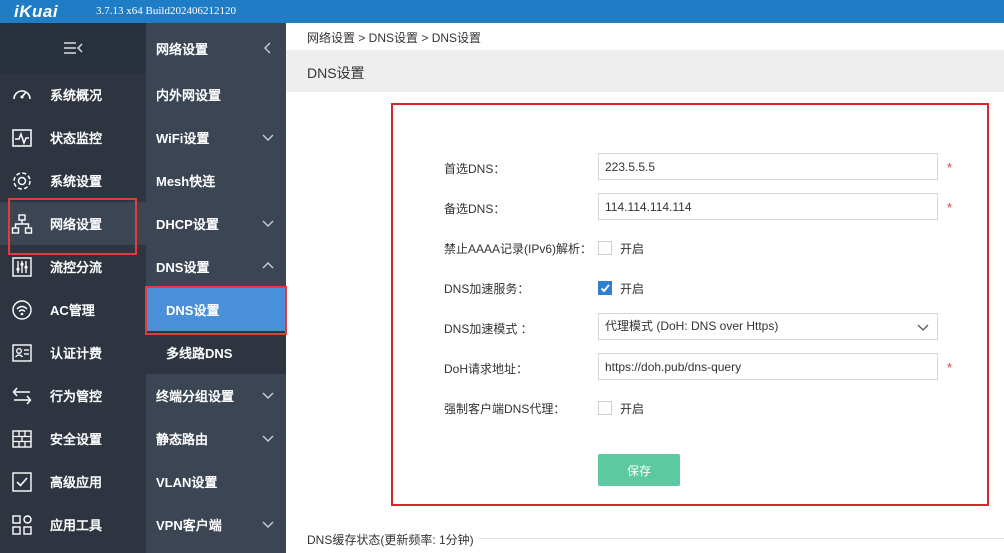  Describe the element at coordinates (268, 265) in the screenshot. I see `chevron-up-icon` at that location.